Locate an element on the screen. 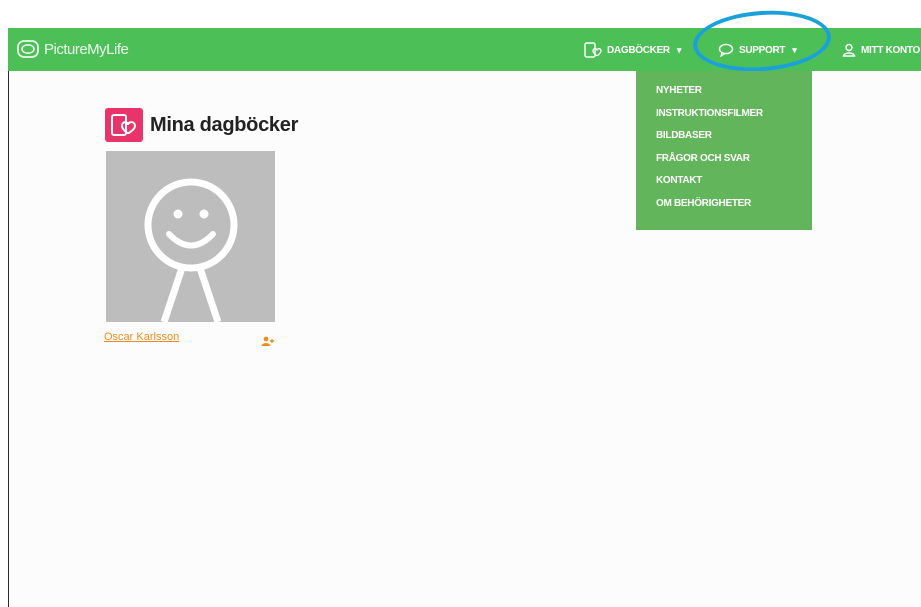 This screenshot has width=921, height=607. brand-logo: PictureMyLife is located at coordinates (72, 49).